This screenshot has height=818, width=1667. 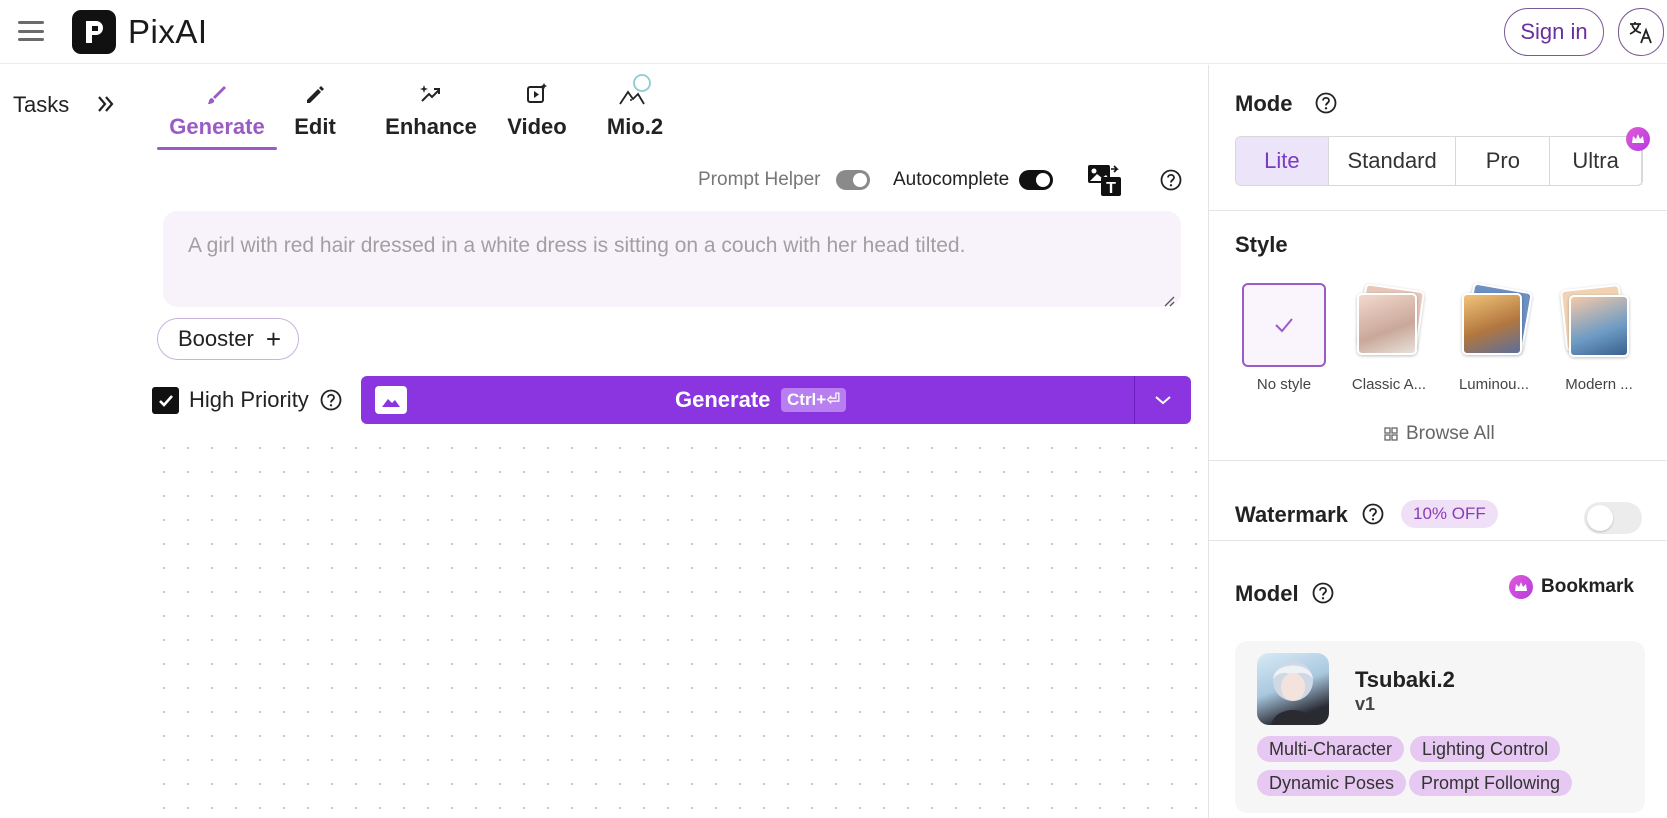 I want to click on model-tag: Dynamic Poses, so click(x=1332, y=783).